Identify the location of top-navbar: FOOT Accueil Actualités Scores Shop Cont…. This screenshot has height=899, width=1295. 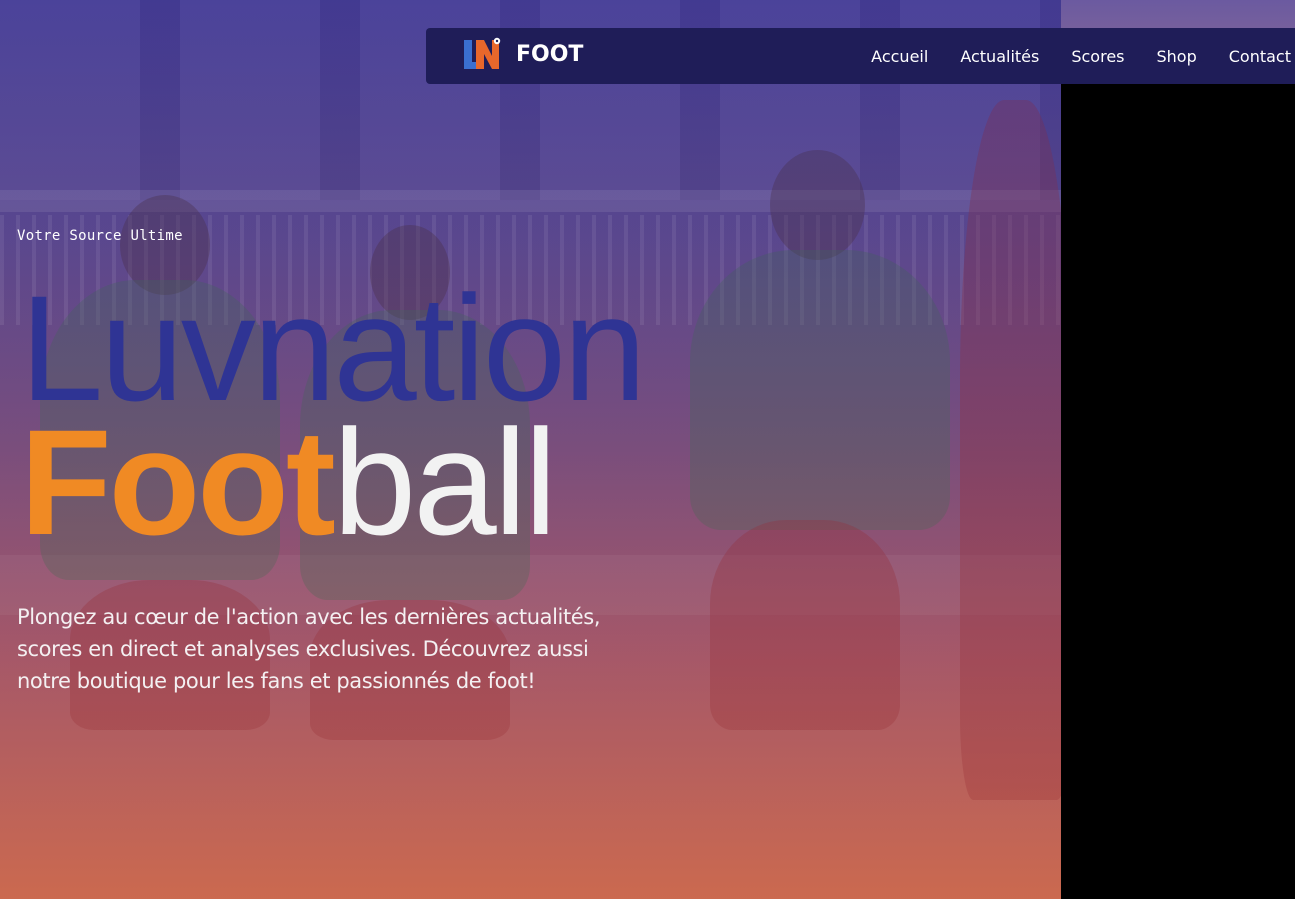
(860, 56).